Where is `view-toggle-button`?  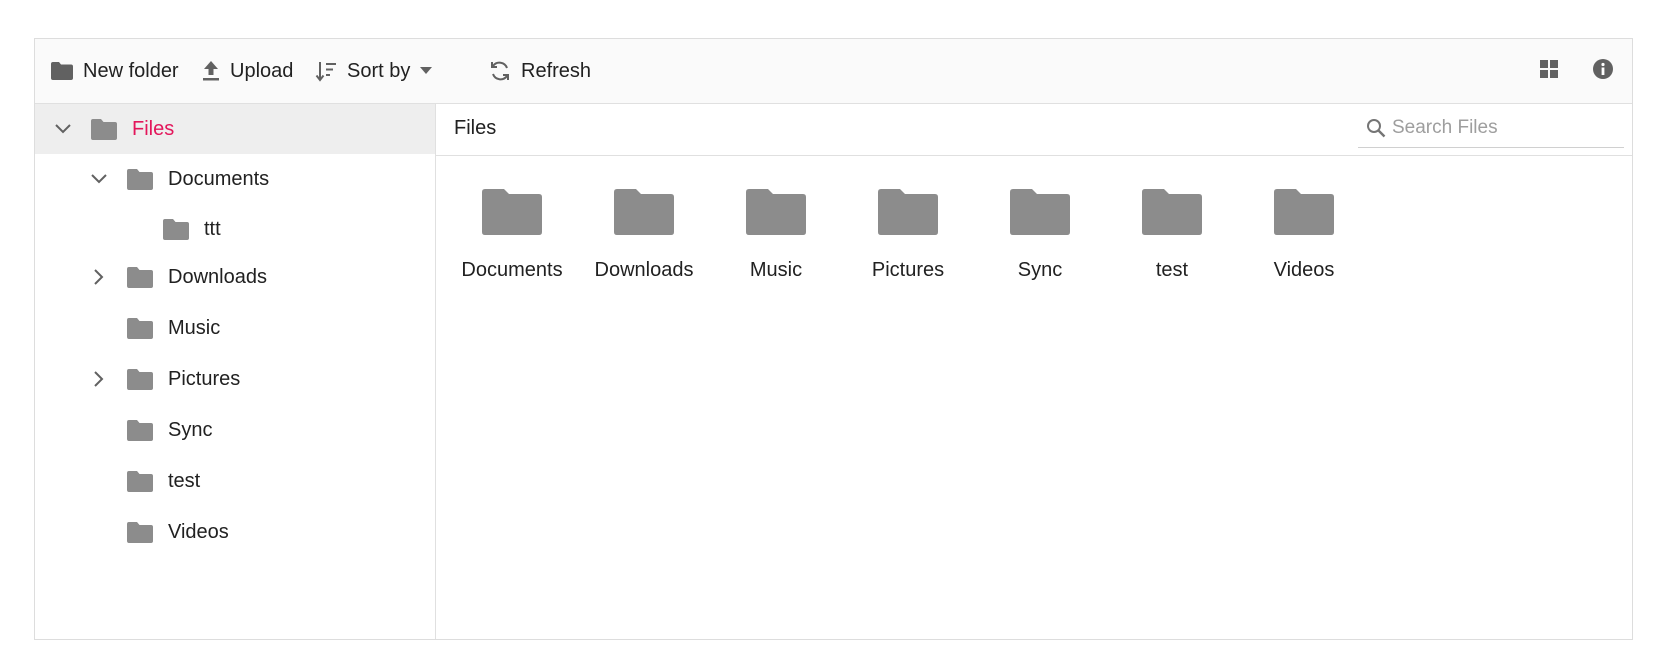 view-toggle-button is located at coordinates (1549, 71).